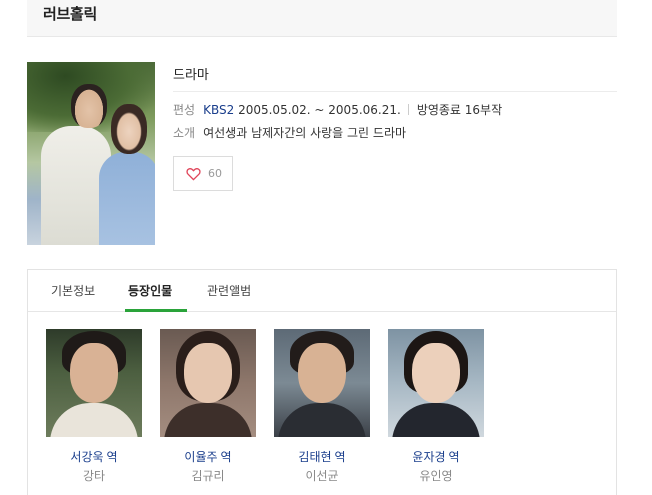  I want to click on actor-name: 서강욱, so click(86, 457).